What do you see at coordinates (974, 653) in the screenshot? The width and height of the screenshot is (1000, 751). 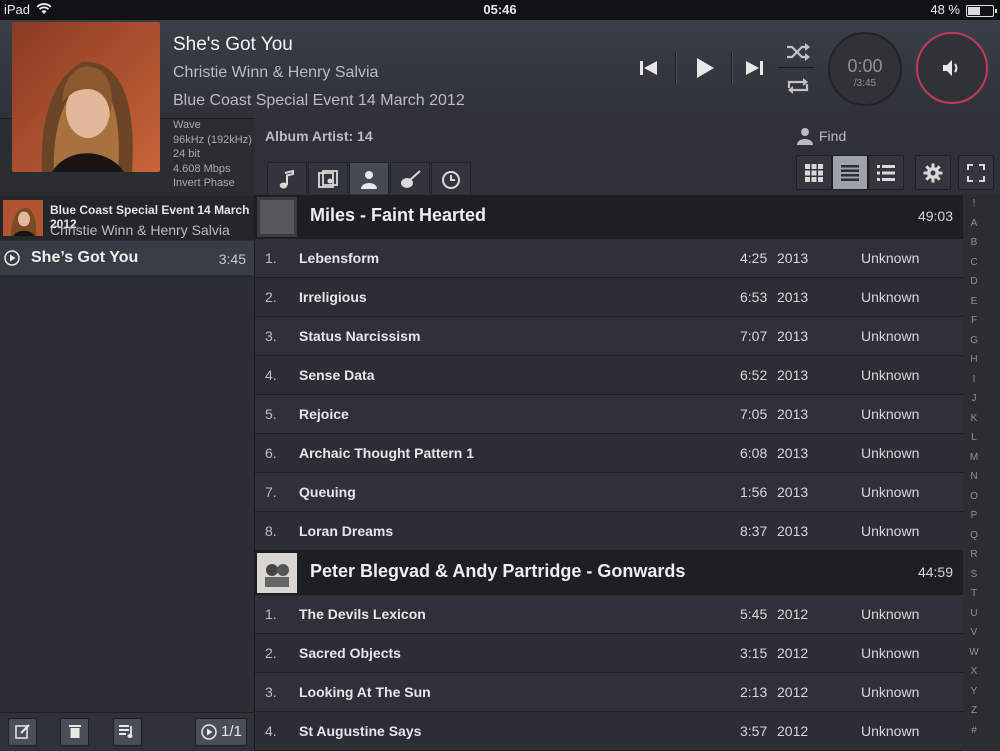 I see `index-letter: W` at bounding box center [974, 653].